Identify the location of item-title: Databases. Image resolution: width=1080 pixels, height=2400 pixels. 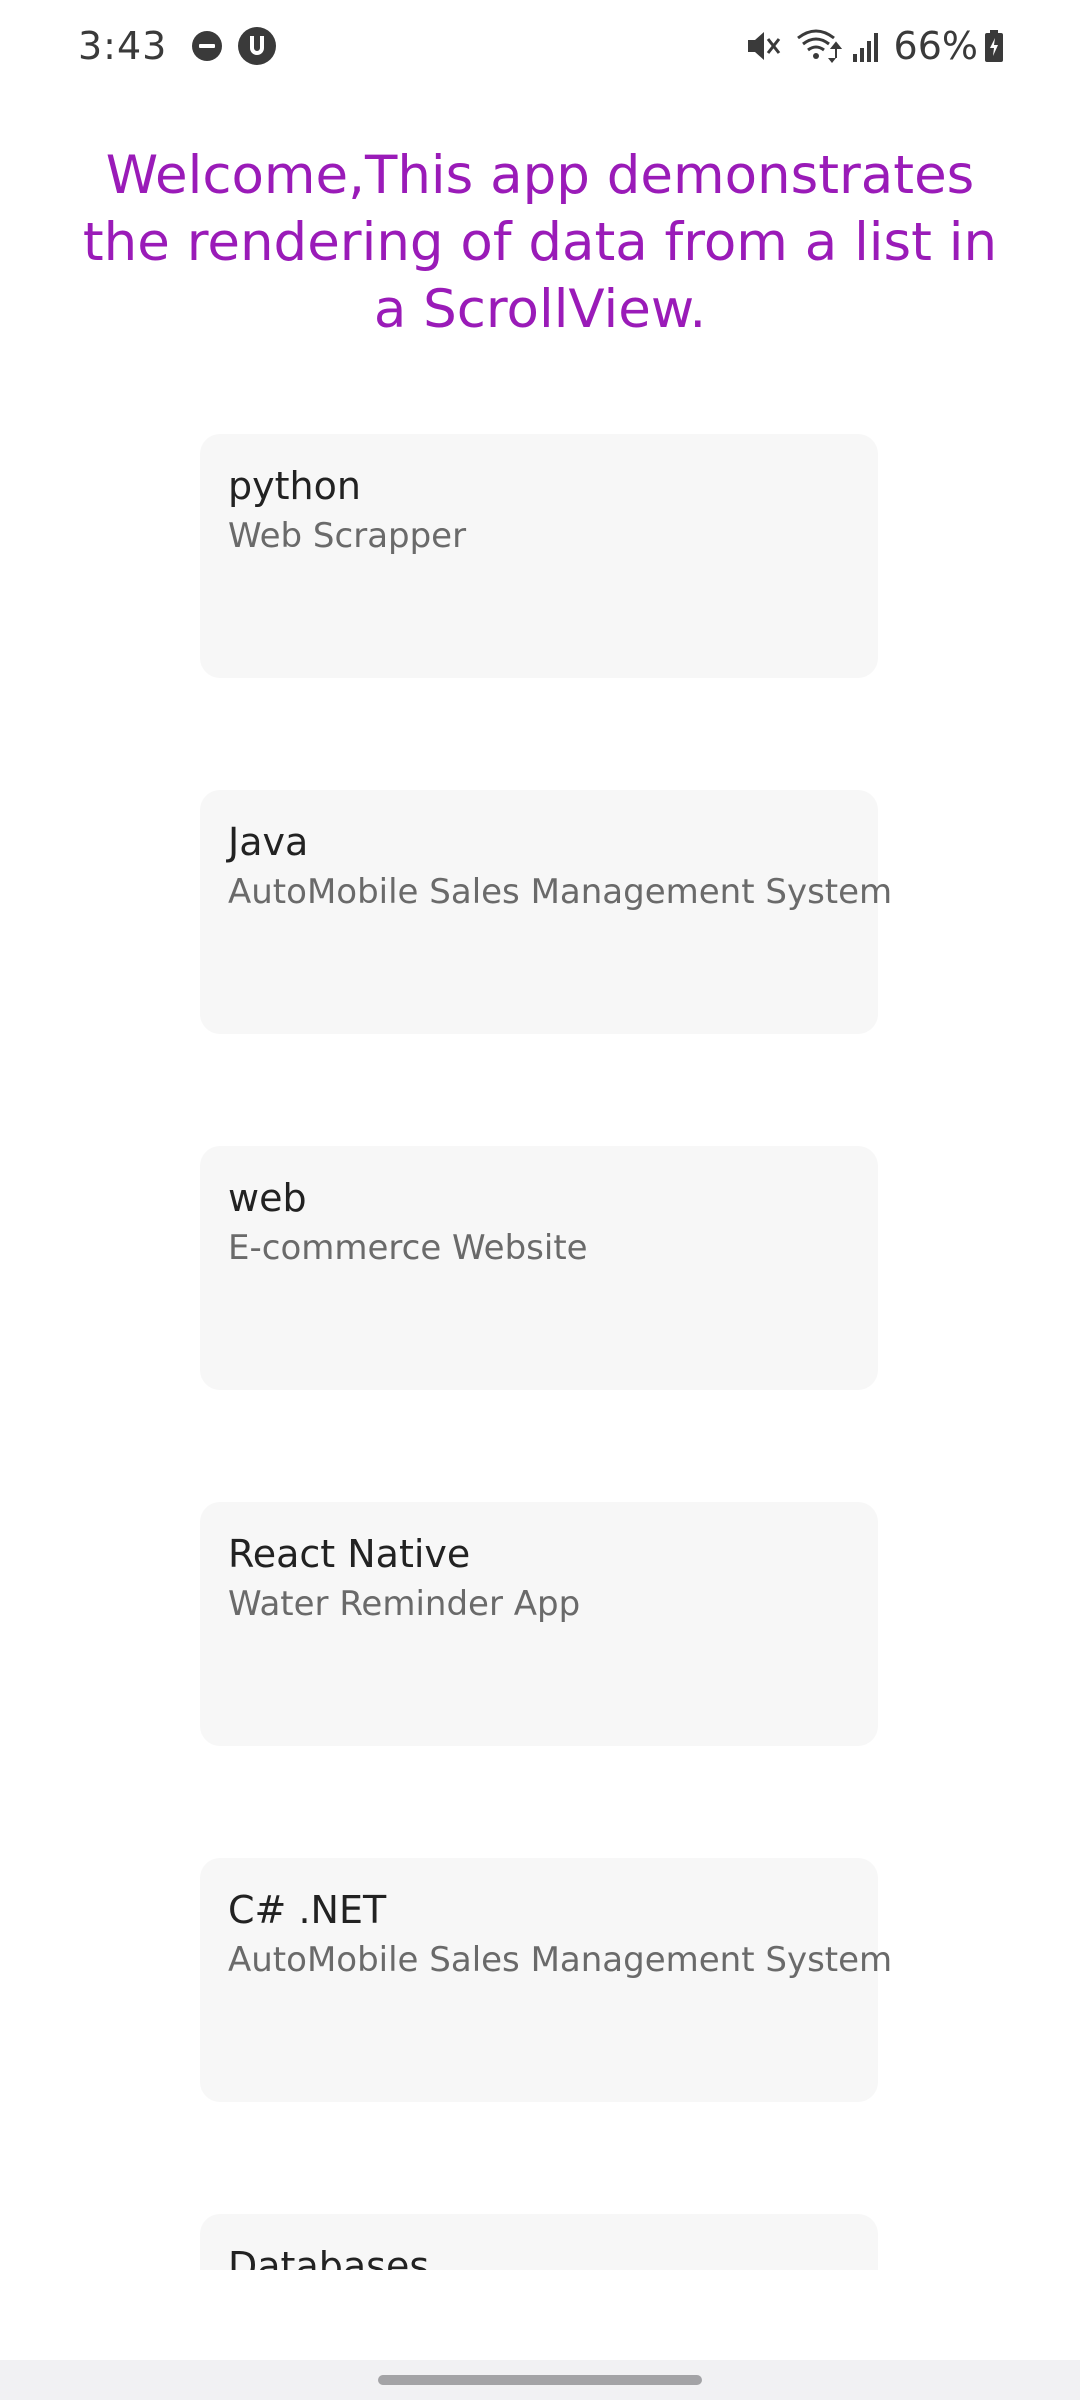
(329, 2257).